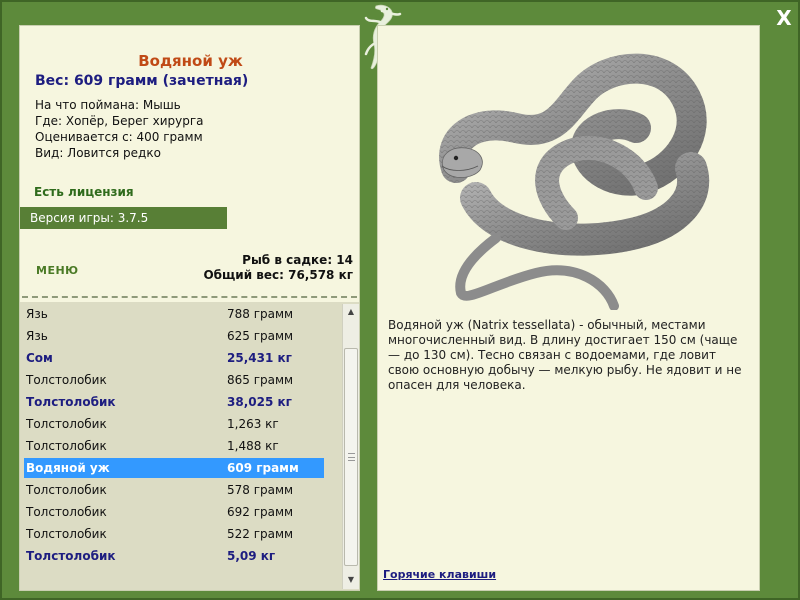 The height and width of the screenshot is (600, 800). What do you see at coordinates (260, 380) in the screenshot?
I see `catch-weight: 865 грамм` at bounding box center [260, 380].